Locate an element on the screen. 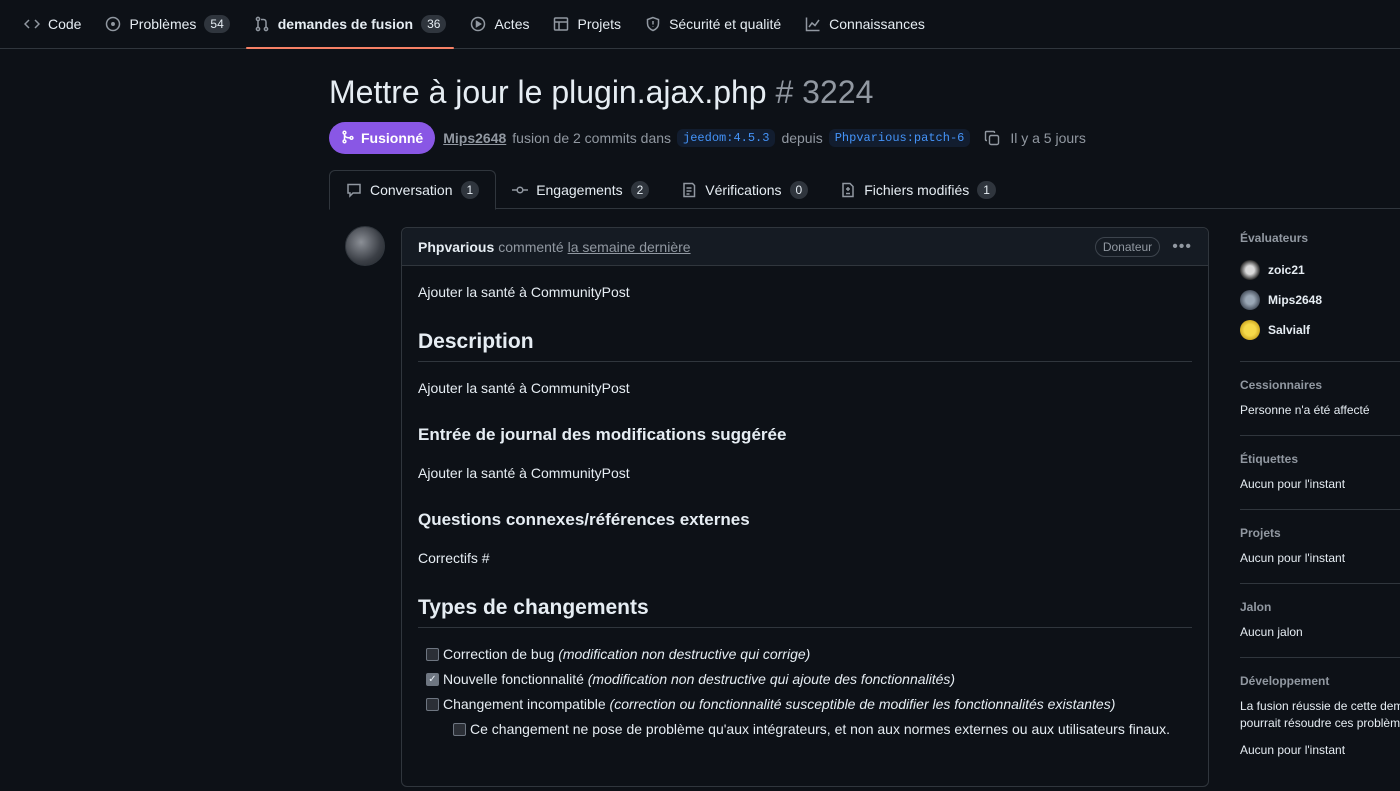 This screenshot has height=791, width=1400. labels-value: Aucun pour l'instant is located at coordinates (1293, 484).